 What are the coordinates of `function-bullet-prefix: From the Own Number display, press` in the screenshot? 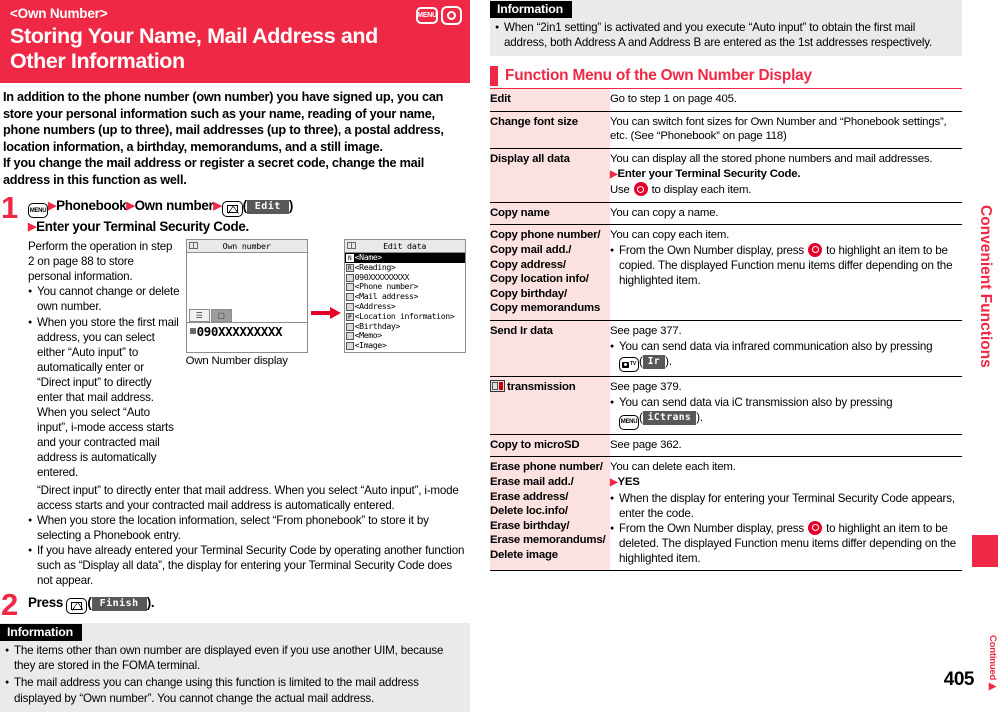 It's located at (712, 250).